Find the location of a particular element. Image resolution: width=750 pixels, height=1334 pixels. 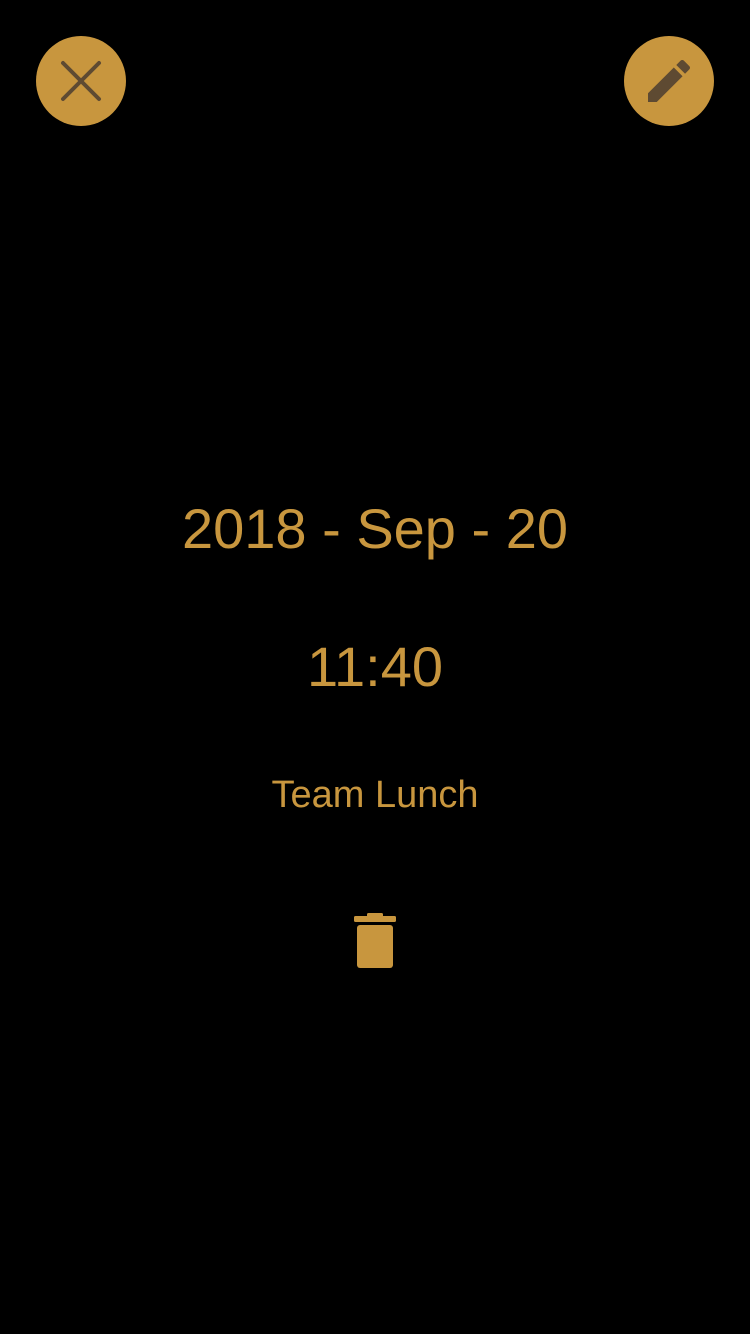

event-time: 11:40 is located at coordinates (375, 666).